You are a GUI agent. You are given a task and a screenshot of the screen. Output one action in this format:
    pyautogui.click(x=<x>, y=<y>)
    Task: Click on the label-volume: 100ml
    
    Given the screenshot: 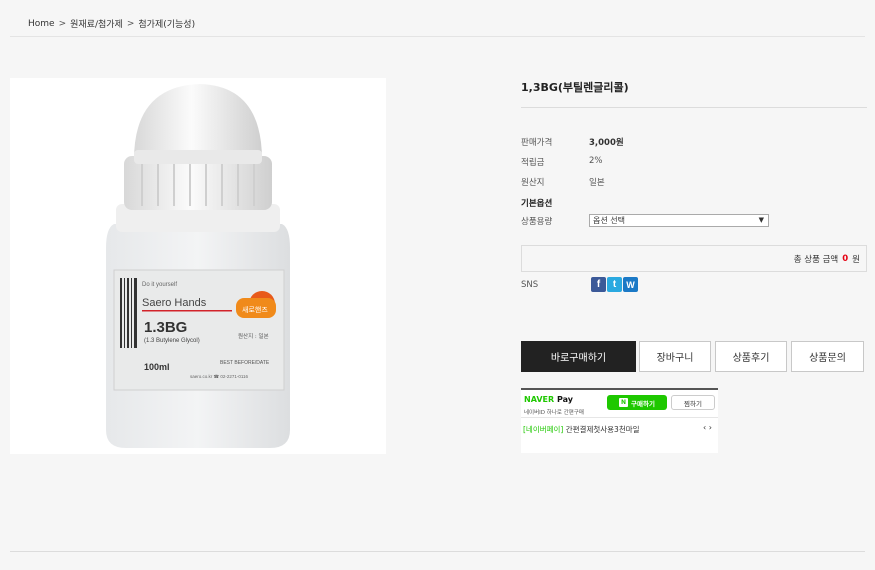 What is the action you would take?
    pyautogui.click(x=157, y=367)
    